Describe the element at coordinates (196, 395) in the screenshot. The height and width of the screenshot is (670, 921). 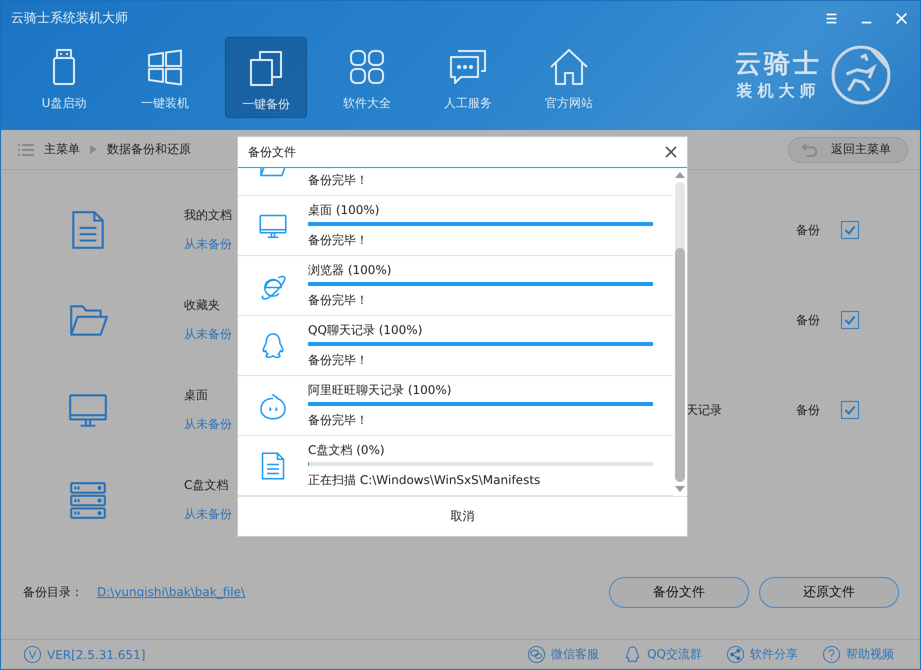
I see `item-name: 桌面` at that location.